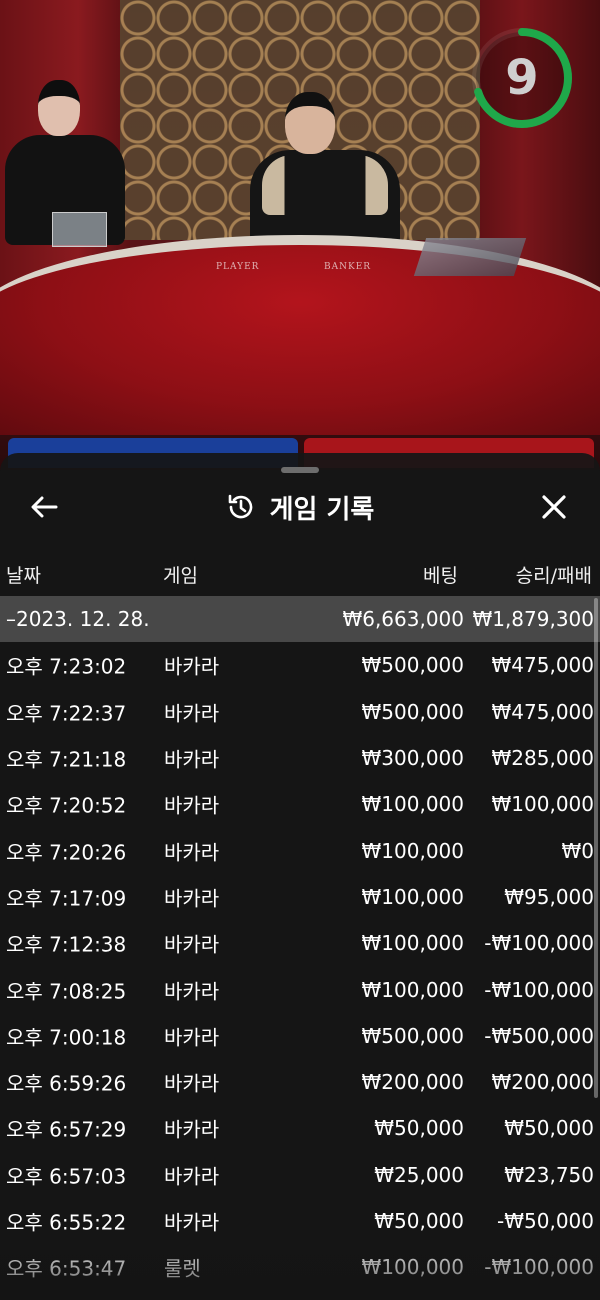 The width and height of the screenshot is (600, 1300). Describe the element at coordinates (539, 1035) in the screenshot. I see `history-win-loss: -₩500,000` at that location.